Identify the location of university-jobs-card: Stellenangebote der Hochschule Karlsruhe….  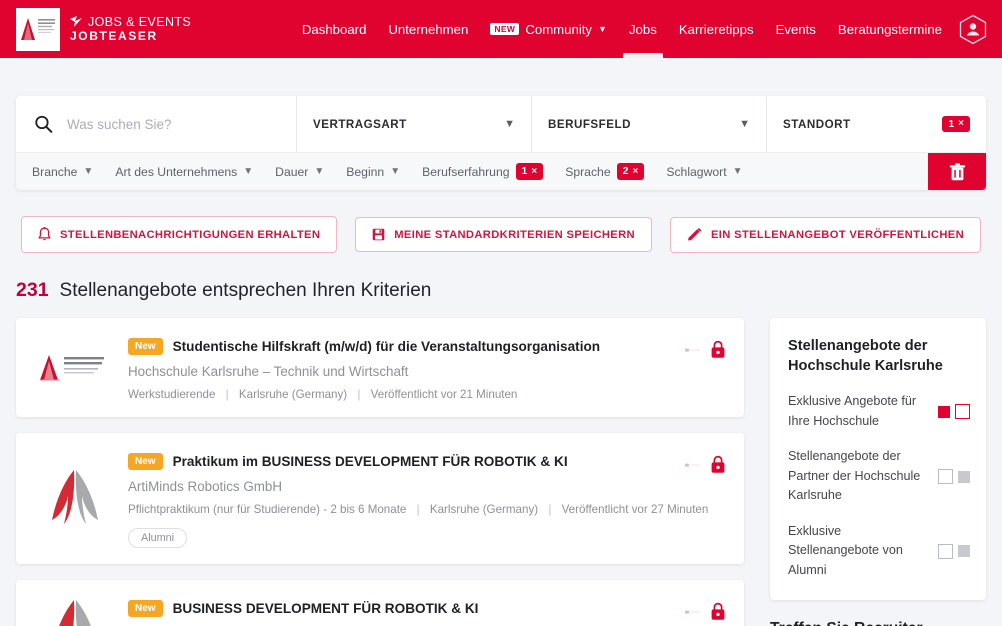
(878, 459).